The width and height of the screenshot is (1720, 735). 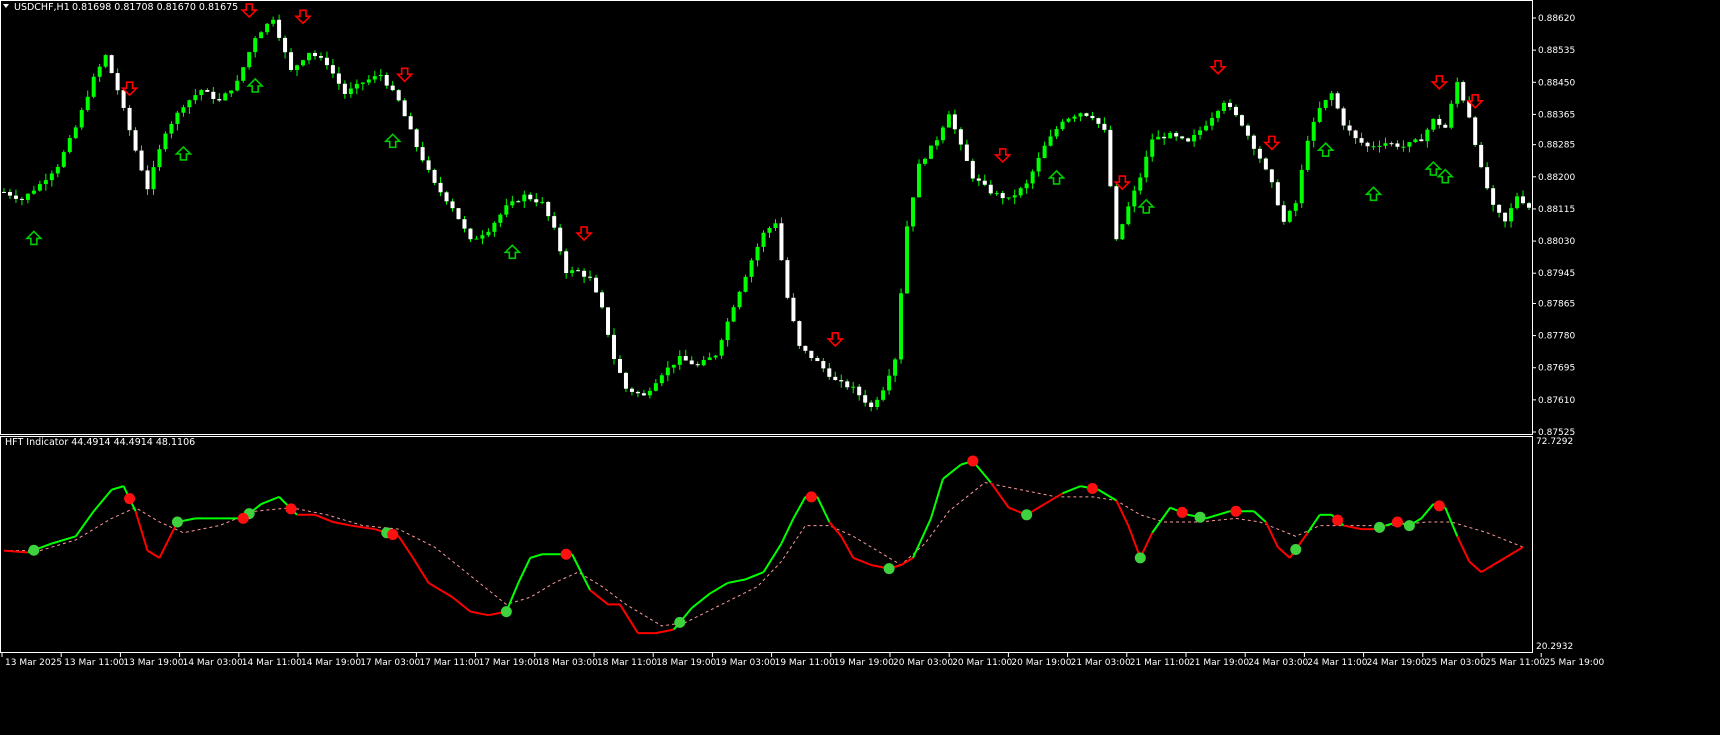 I want to click on time-tick-label: 13 Mar 11:00, so click(x=94, y=663).